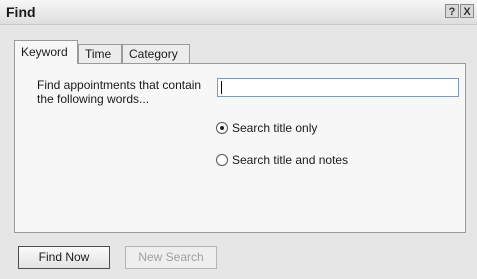  Describe the element at coordinates (338, 87) in the screenshot. I see `search-words-input` at that location.